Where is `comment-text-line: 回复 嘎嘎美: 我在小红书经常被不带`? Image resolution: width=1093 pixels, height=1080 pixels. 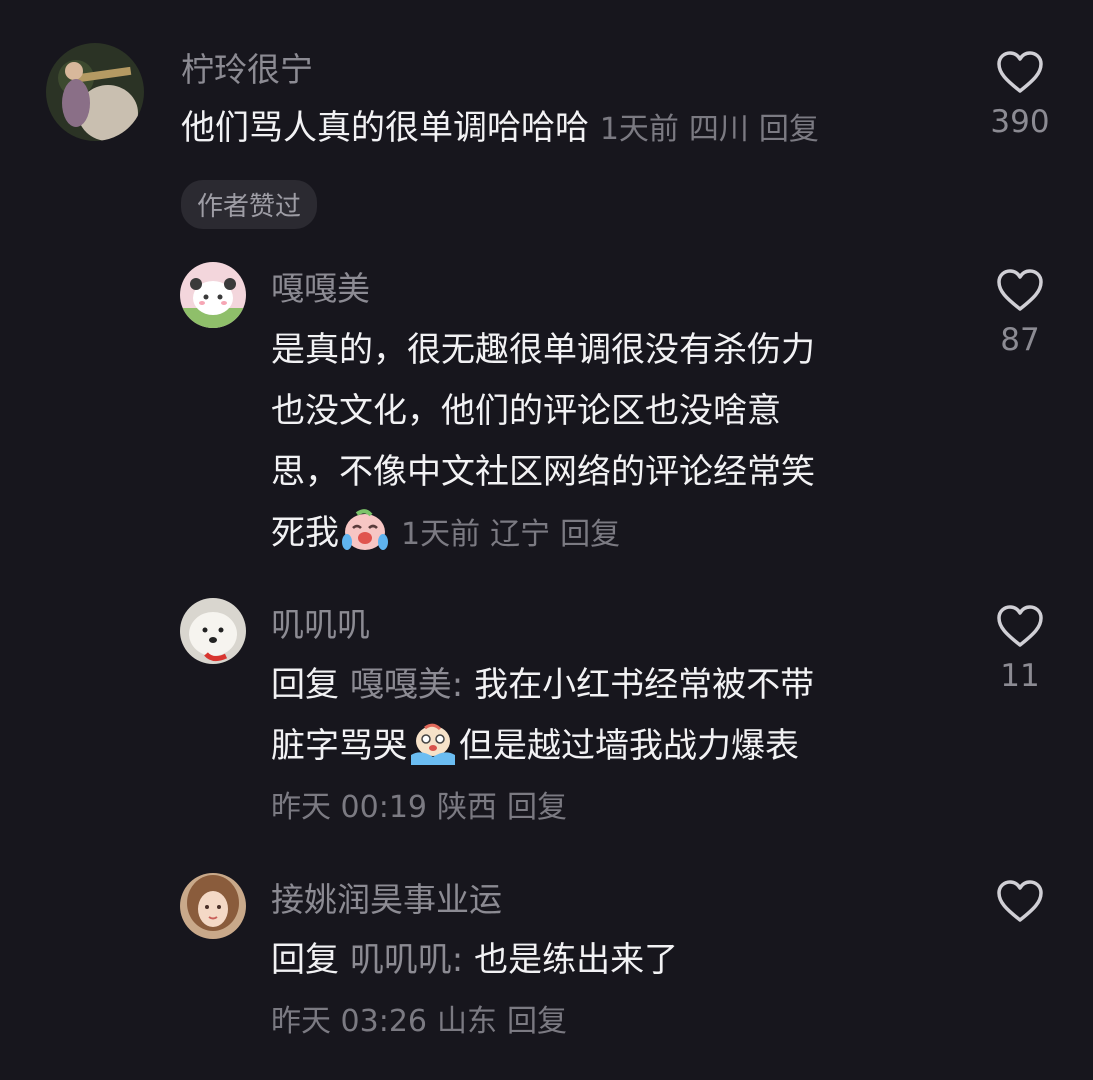
comment-text-line: 回复 嘎嘎美: 我在小红书经常被不带 is located at coordinates (611, 685).